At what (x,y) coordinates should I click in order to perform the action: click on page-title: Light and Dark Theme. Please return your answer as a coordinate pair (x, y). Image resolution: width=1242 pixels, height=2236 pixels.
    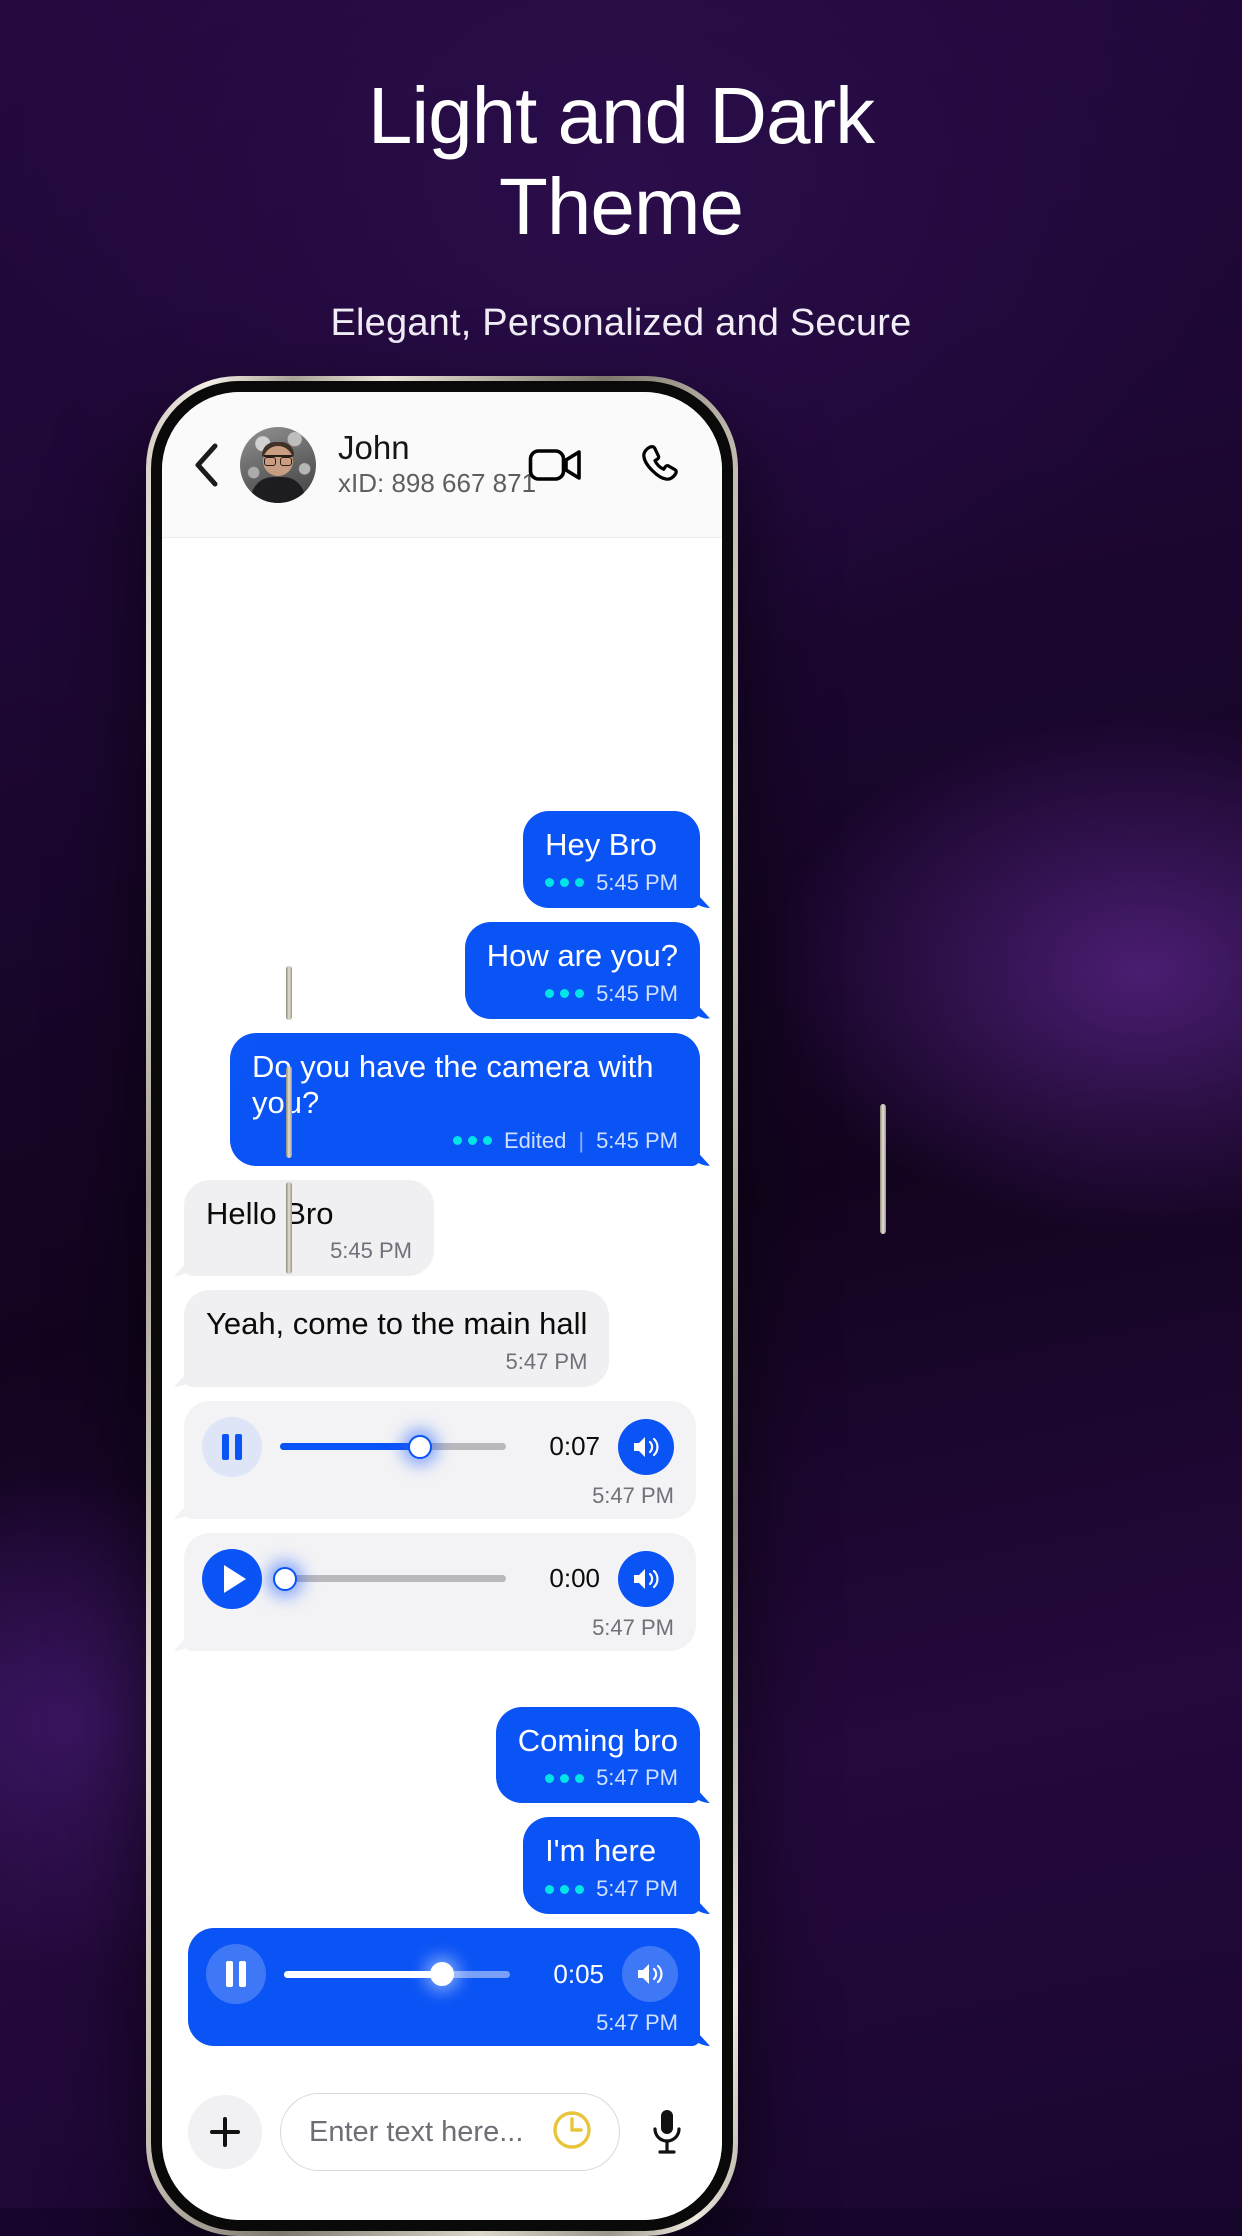
    Looking at the image, I should click on (621, 161).